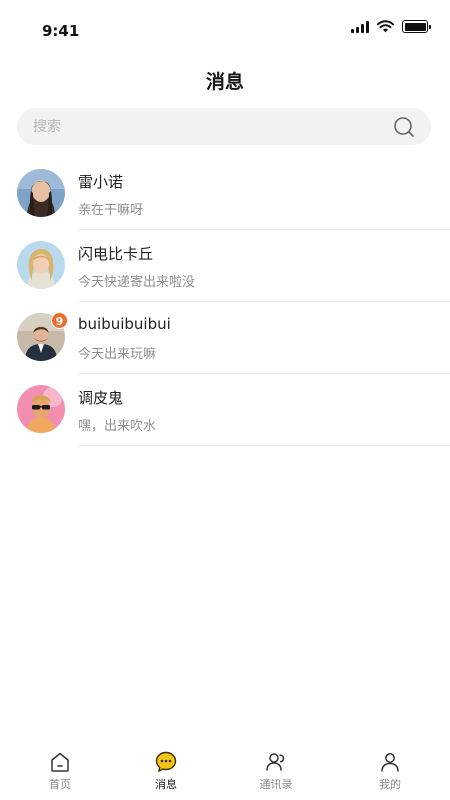 The width and height of the screenshot is (450, 800). I want to click on contact-name: 调皮鬼, so click(101, 398).